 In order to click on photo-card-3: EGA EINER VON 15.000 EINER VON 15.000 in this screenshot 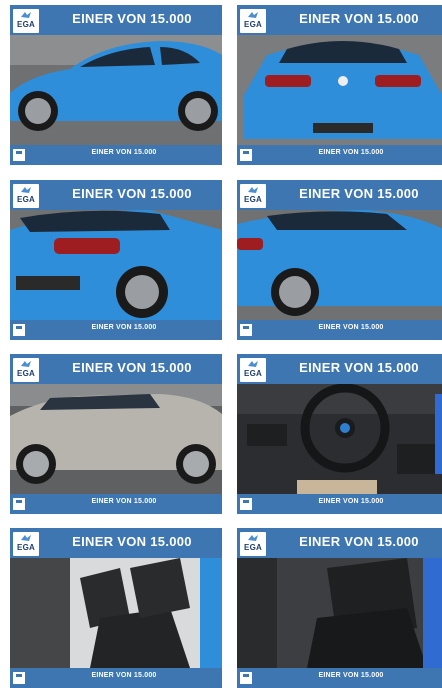, I will do `click(116, 260)`.